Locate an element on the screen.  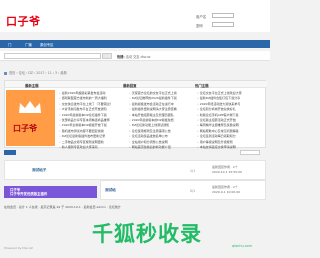
new-thread-button is located at coordinates (10, 152).